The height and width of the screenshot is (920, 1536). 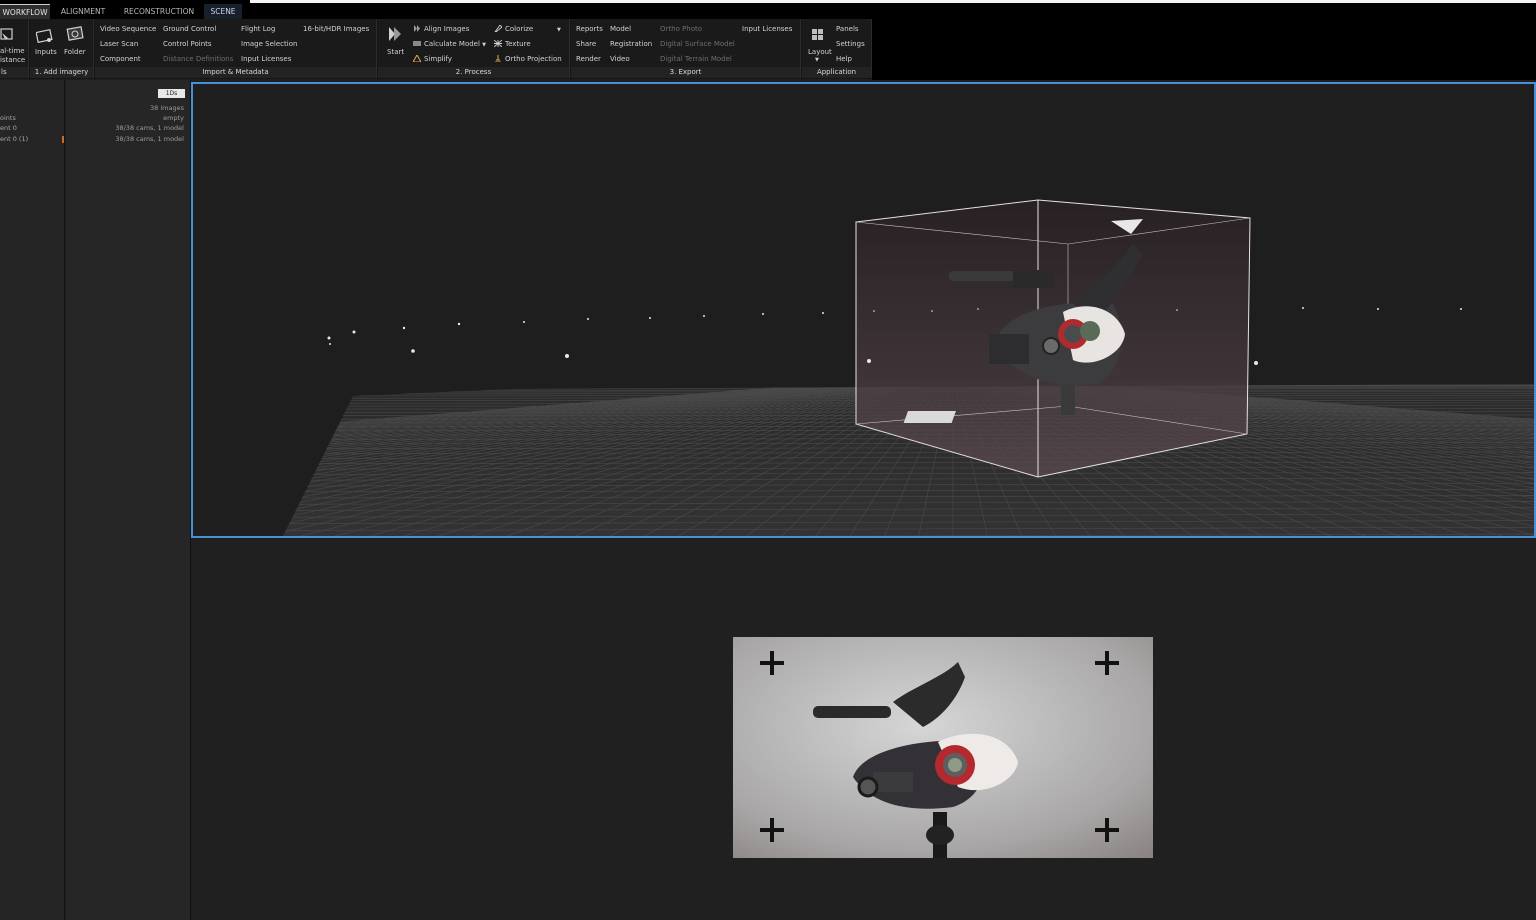 I want to click on start-button: Start, so click(x=395, y=52).